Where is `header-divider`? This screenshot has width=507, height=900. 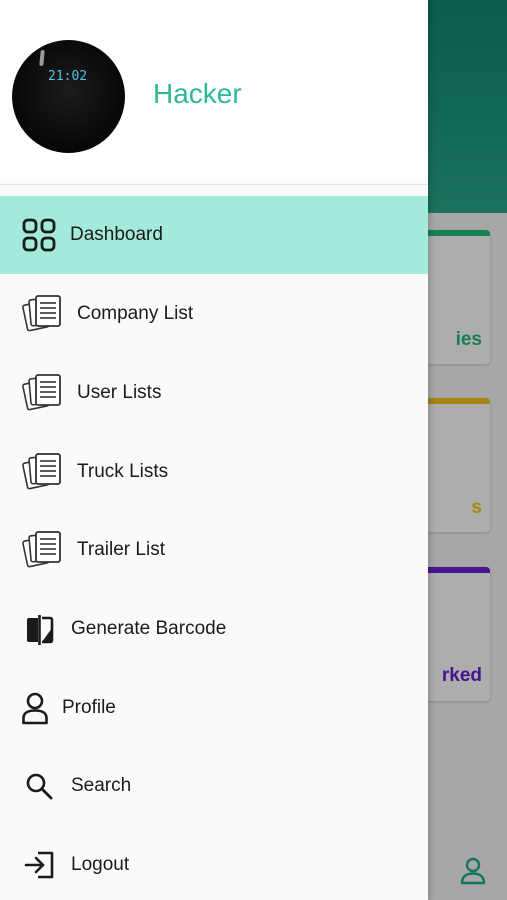
header-divider is located at coordinates (214, 184).